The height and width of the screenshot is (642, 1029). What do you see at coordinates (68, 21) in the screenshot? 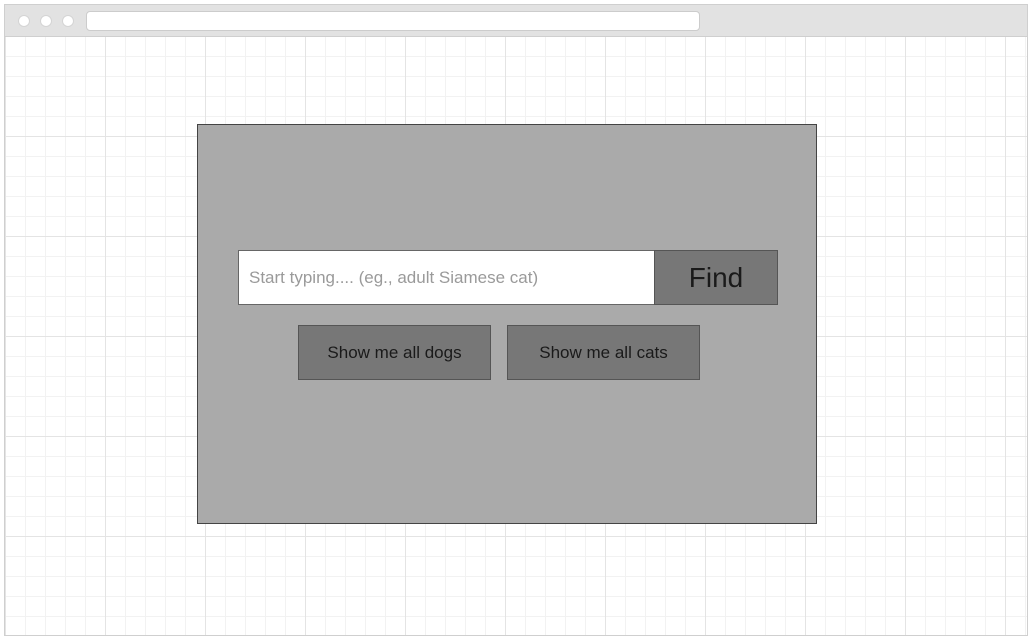
I see `window-maximize-dot-icon` at bounding box center [68, 21].